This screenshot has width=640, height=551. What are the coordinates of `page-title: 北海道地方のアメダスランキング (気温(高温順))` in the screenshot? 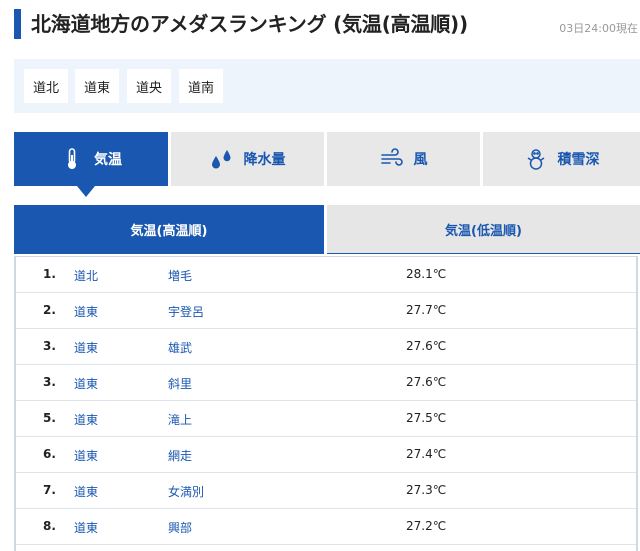 It's located at (249, 24).